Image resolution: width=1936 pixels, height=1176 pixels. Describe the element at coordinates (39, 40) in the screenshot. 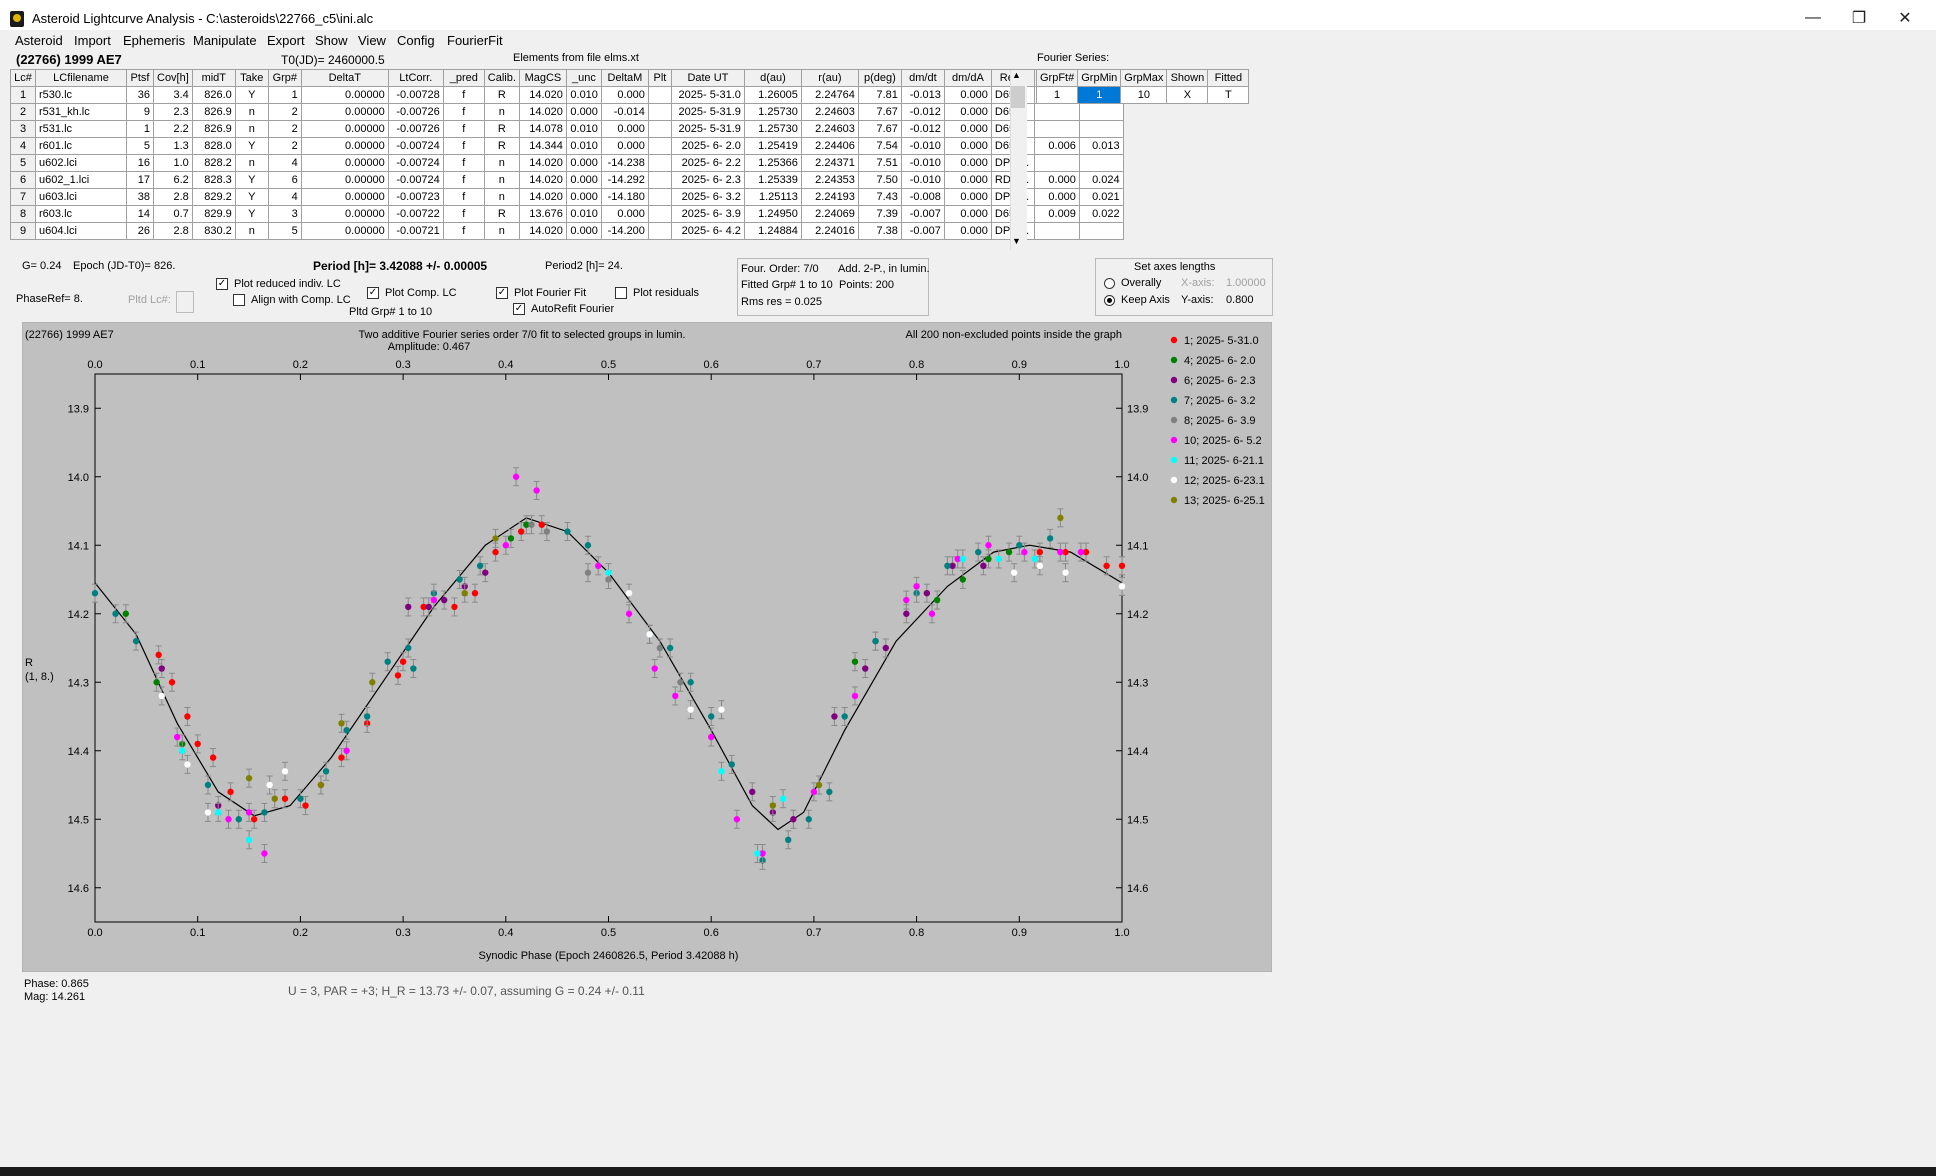

I see `menu-asteroid: Asteroid` at that location.